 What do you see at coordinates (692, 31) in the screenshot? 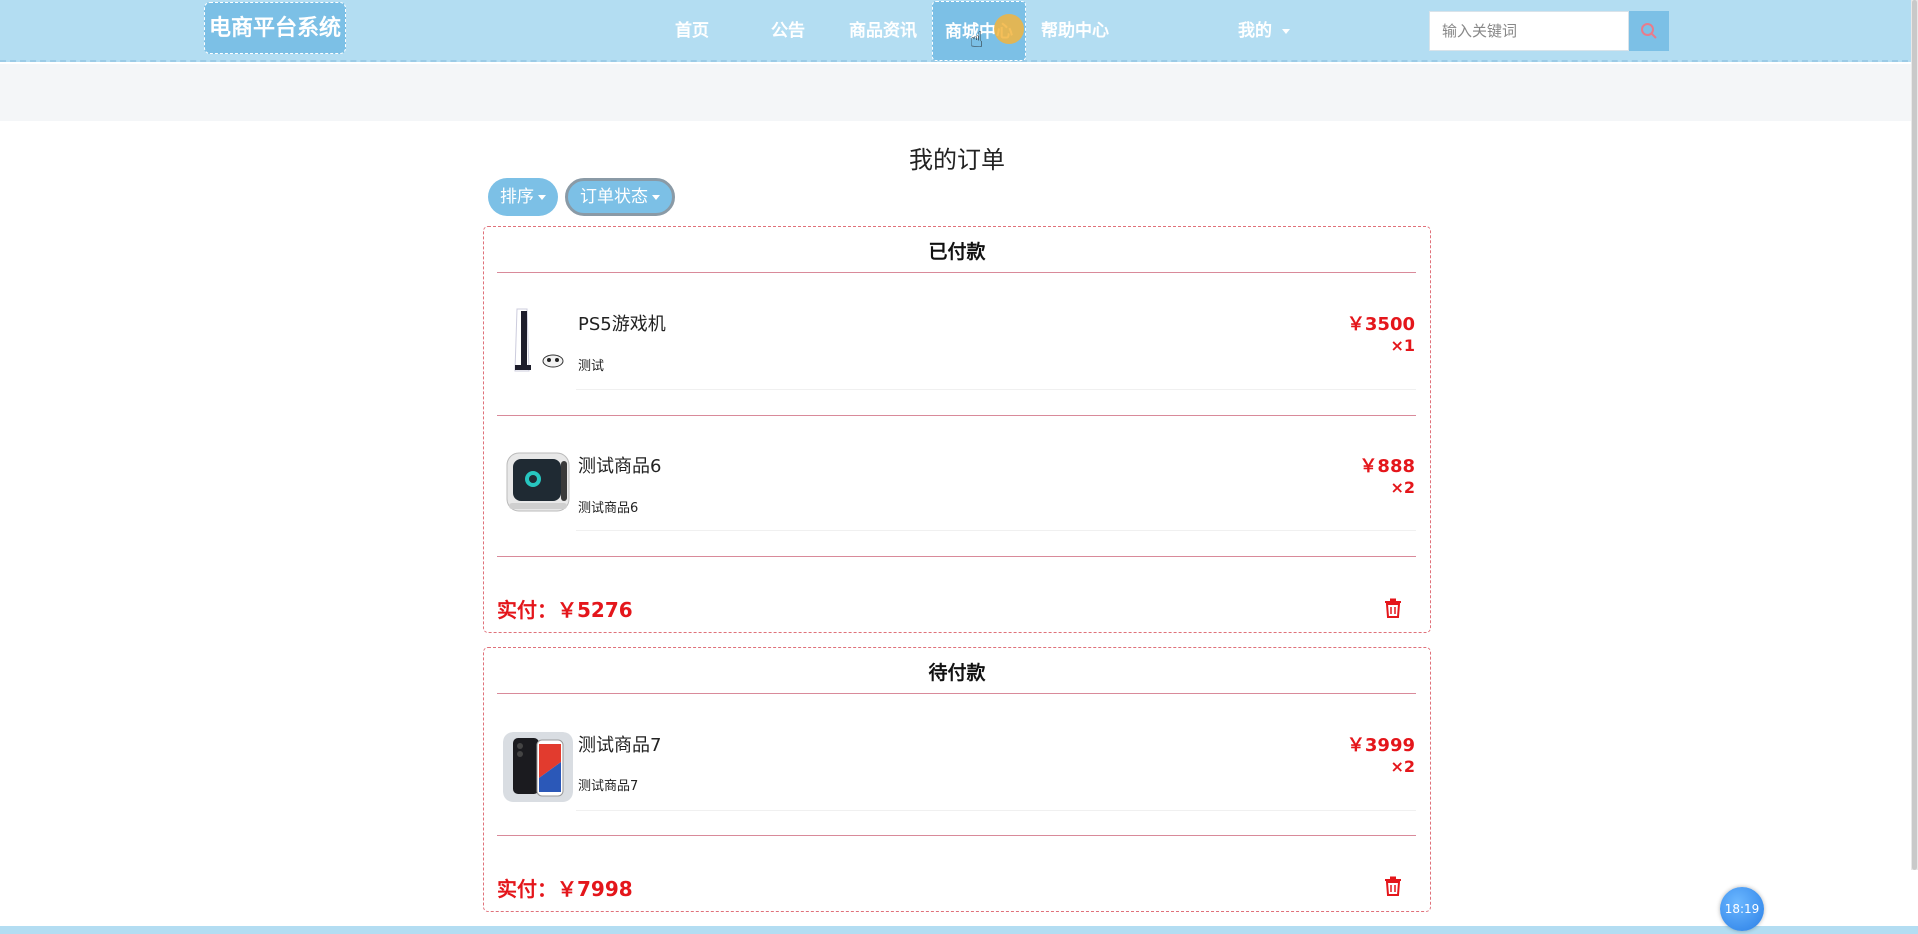
I see `nav-home: 首页` at bounding box center [692, 31].